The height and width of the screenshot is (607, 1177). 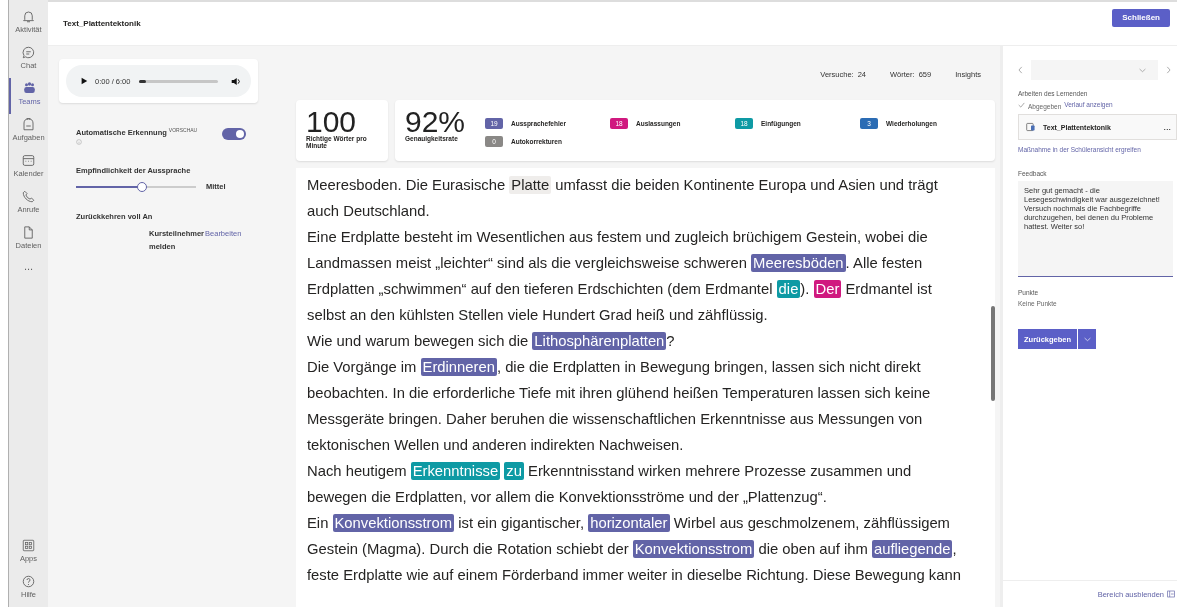 I want to click on apps-icon, so click(x=28, y=545).